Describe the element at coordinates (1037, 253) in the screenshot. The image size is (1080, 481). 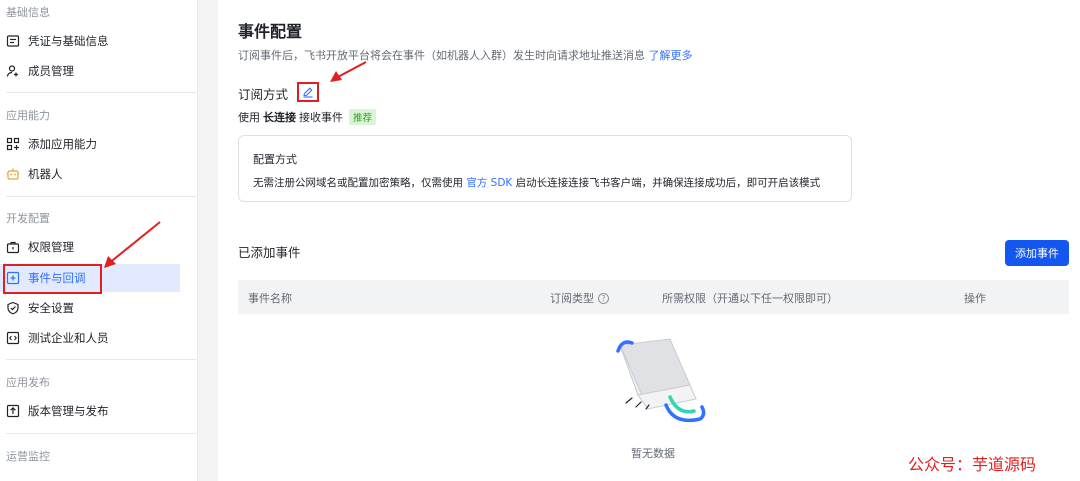
I see `add-event-button: 添加事件` at that location.